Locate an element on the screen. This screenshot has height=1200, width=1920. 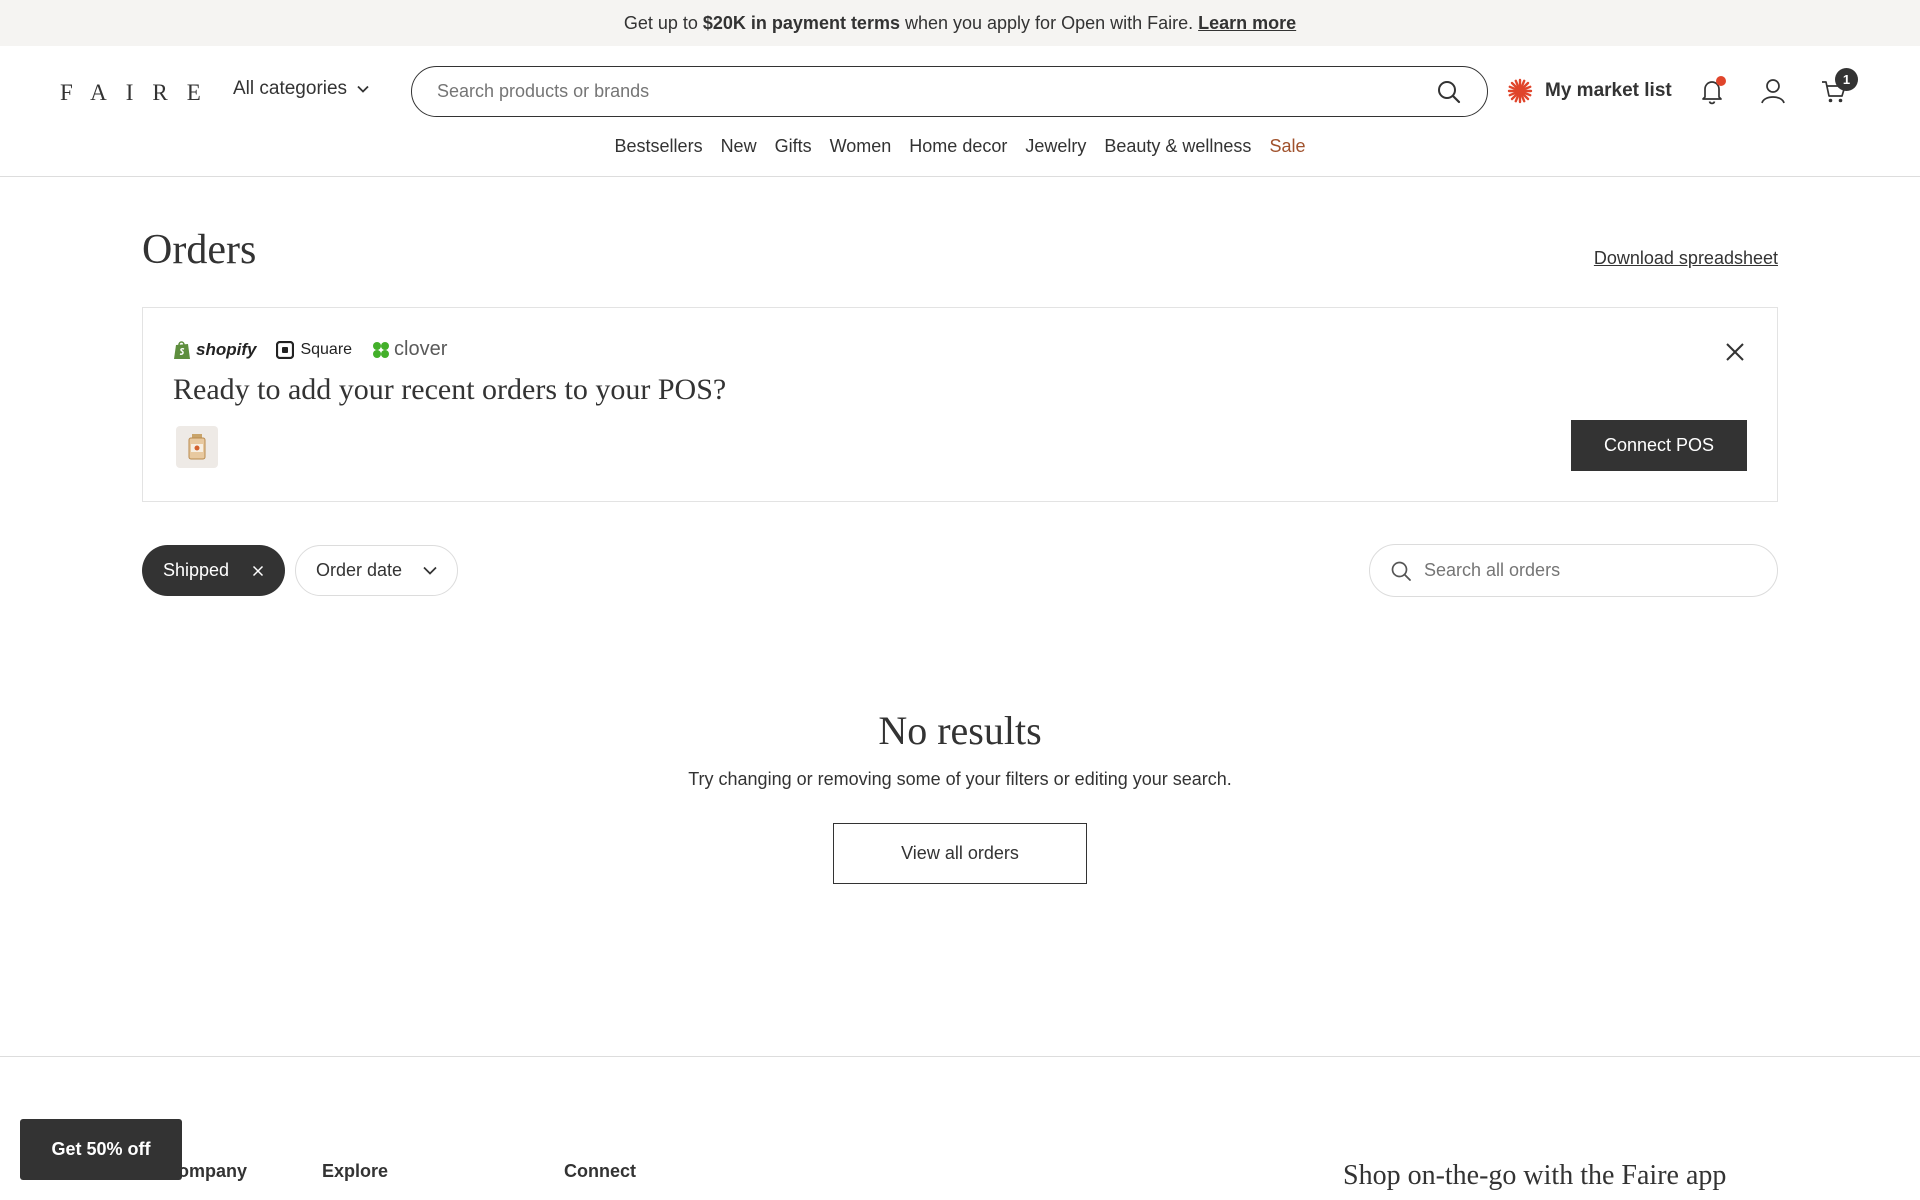
clover-logo: clover is located at coordinates (409, 349).